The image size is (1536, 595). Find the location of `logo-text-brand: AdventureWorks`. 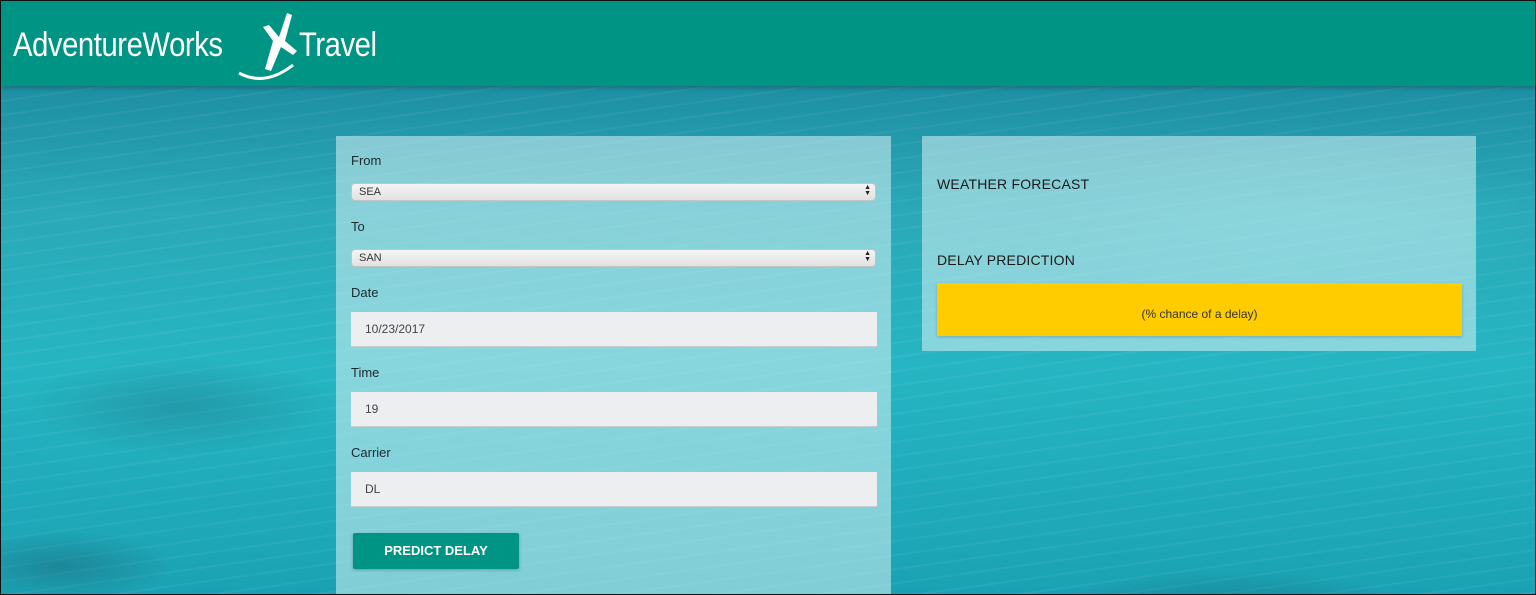

logo-text-brand: AdventureWorks is located at coordinates (118, 44).